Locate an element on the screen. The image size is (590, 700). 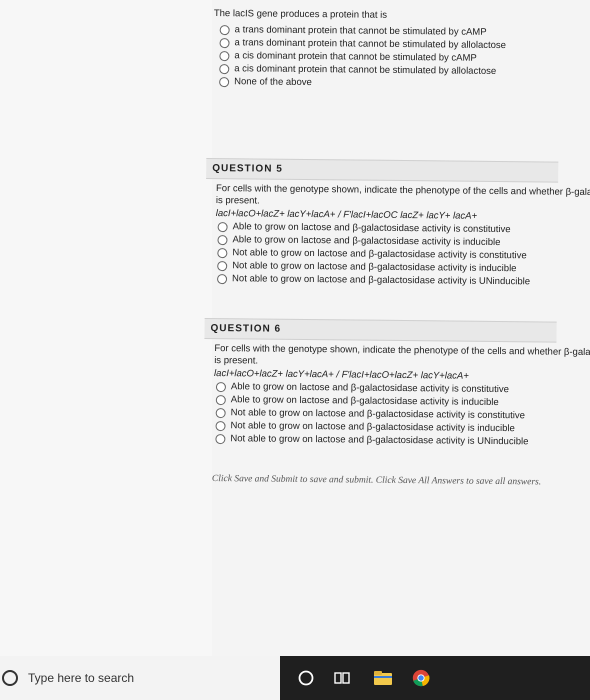
windows-taskbar: Type here to search is located at coordinates (295, 678).